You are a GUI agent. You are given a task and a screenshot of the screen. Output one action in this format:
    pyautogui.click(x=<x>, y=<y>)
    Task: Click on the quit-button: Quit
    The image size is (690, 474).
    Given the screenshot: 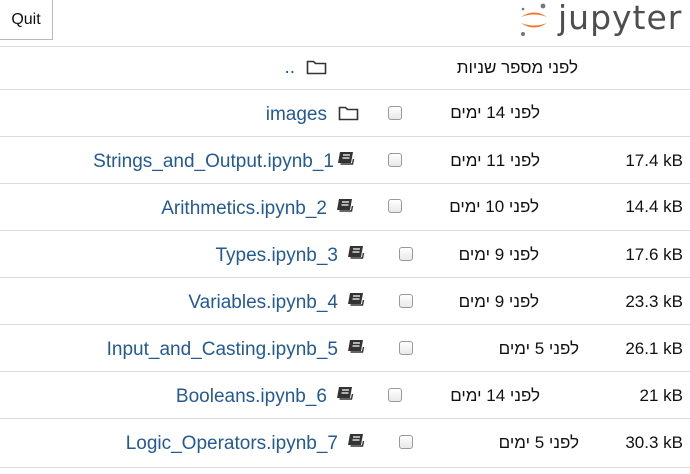 What is the action you would take?
    pyautogui.click(x=26, y=20)
    